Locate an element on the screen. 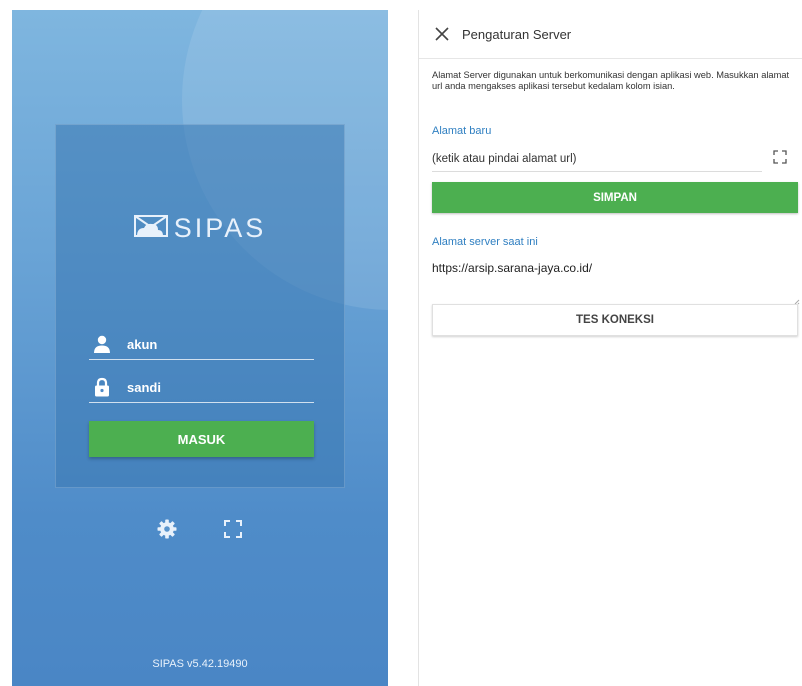  login-button: MASUK is located at coordinates (201, 439).